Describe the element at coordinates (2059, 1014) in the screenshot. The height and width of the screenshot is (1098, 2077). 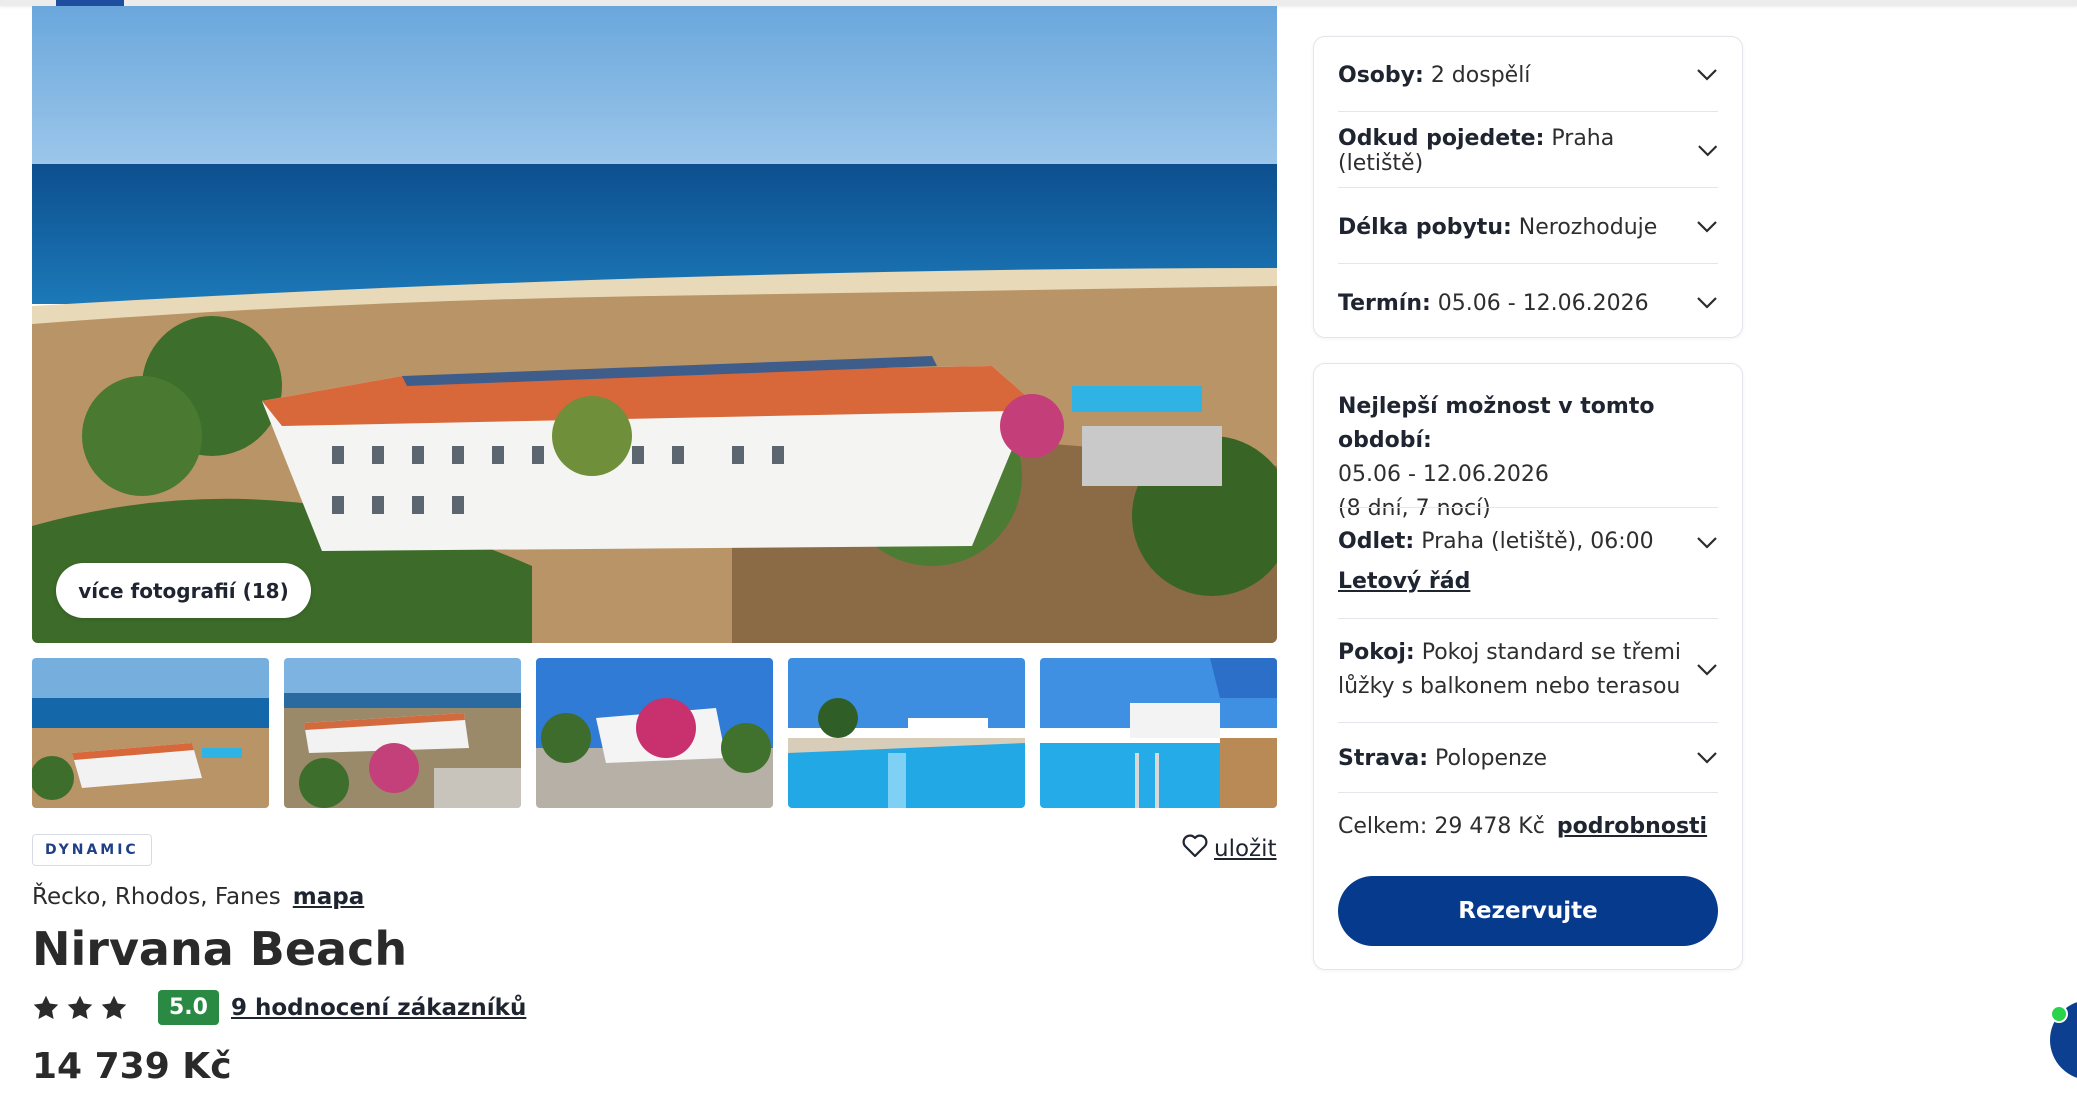
I see `online-status-dot` at that location.